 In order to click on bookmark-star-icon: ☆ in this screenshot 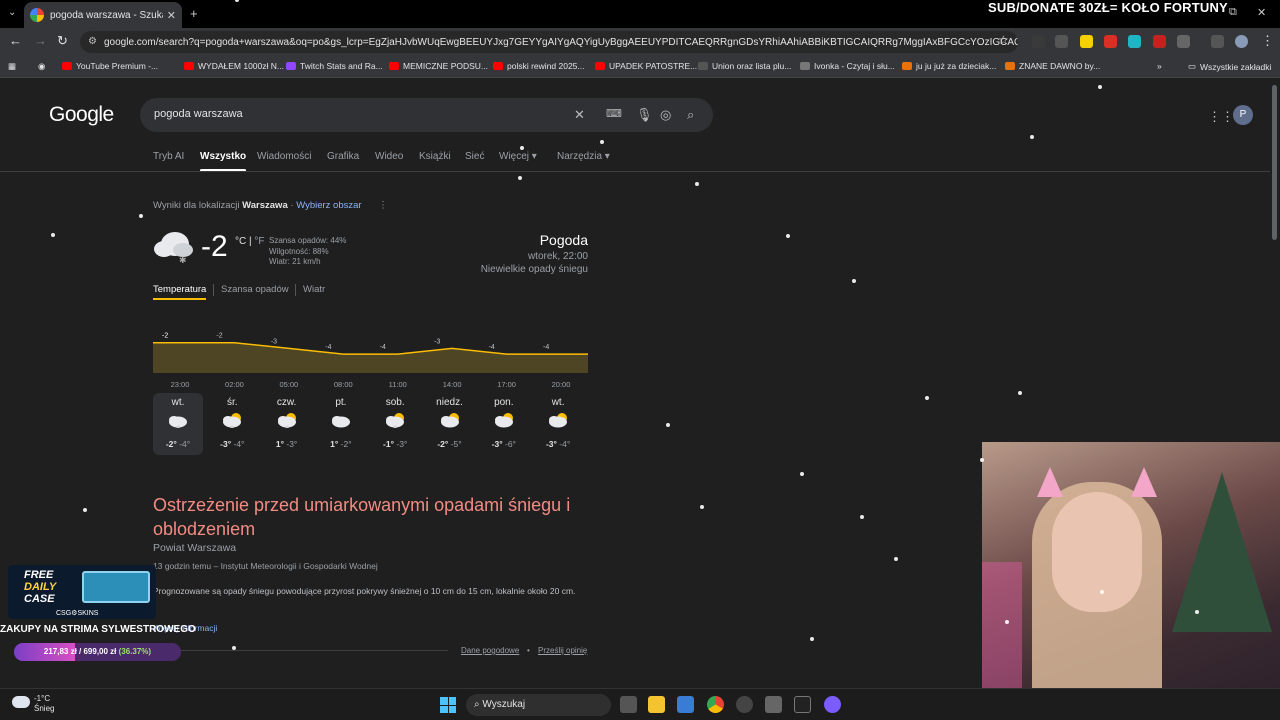, I will do `click(1003, 40)`.